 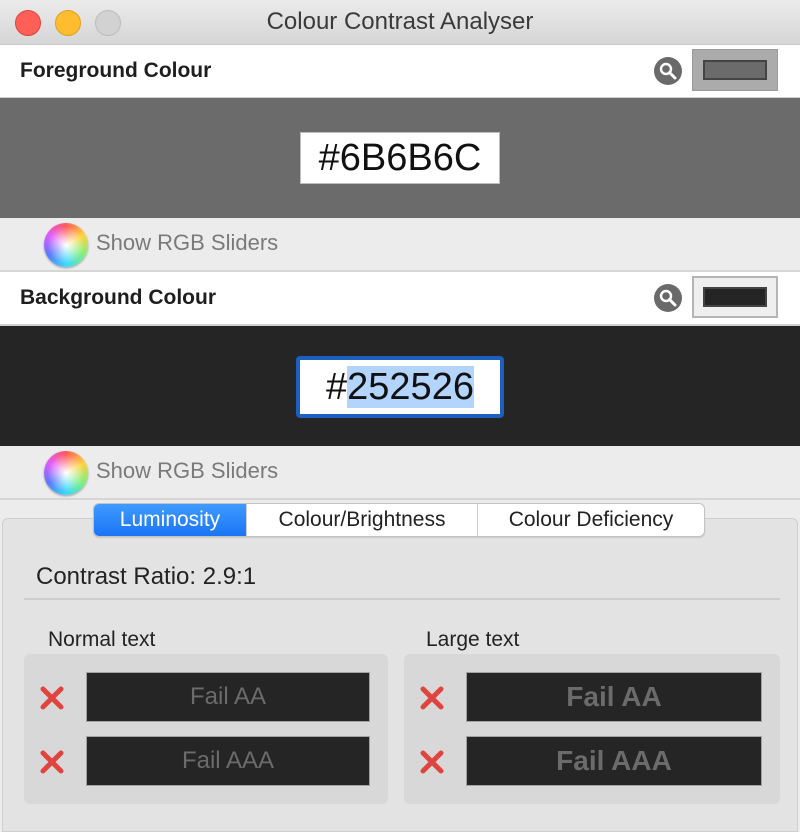 I want to click on background-swatch, so click(x=735, y=297).